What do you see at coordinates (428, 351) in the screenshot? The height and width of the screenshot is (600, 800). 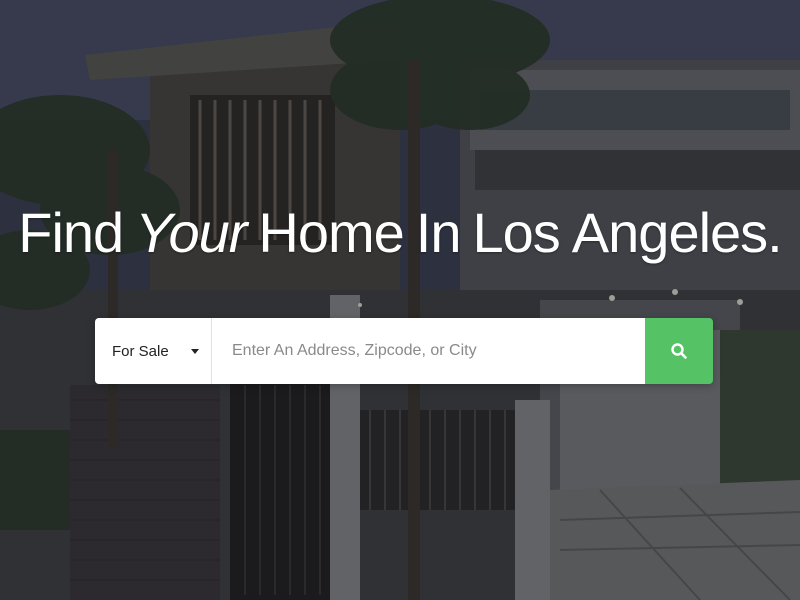 I see `location-search-input` at bounding box center [428, 351].